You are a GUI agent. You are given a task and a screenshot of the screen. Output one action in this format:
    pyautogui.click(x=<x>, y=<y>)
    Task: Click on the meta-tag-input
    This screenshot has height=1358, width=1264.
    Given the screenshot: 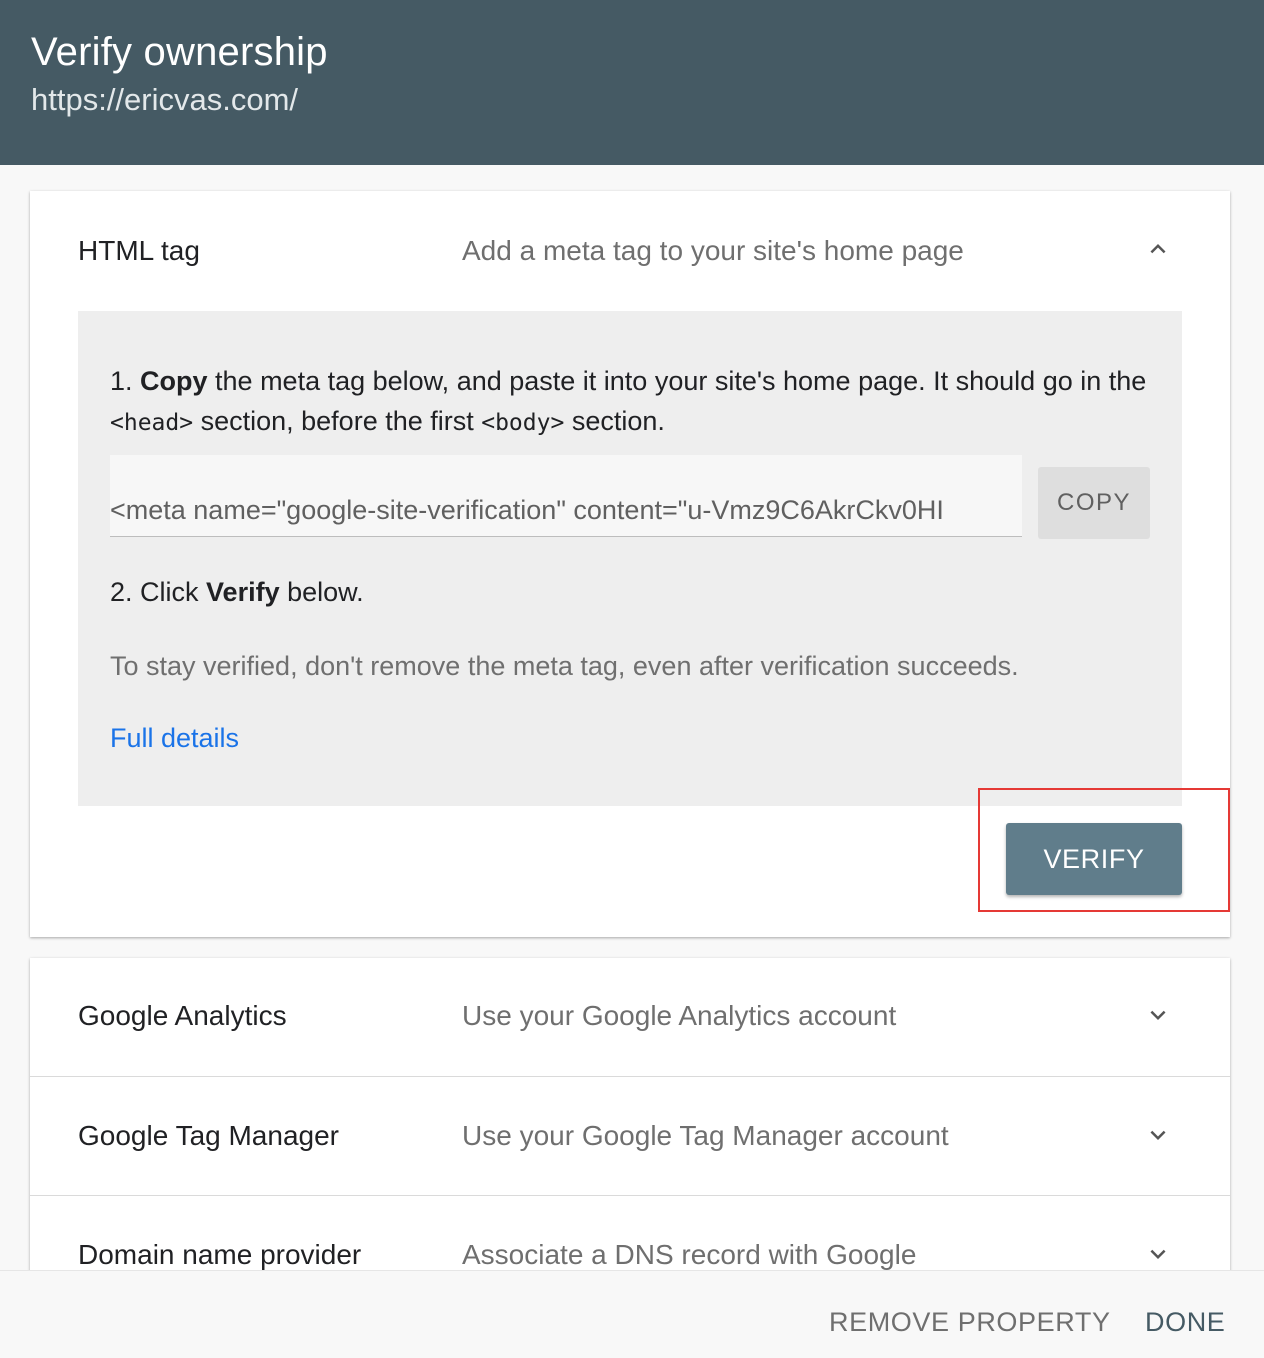 What is the action you would take?
    pyautogui.click(x=566, y=510)
    